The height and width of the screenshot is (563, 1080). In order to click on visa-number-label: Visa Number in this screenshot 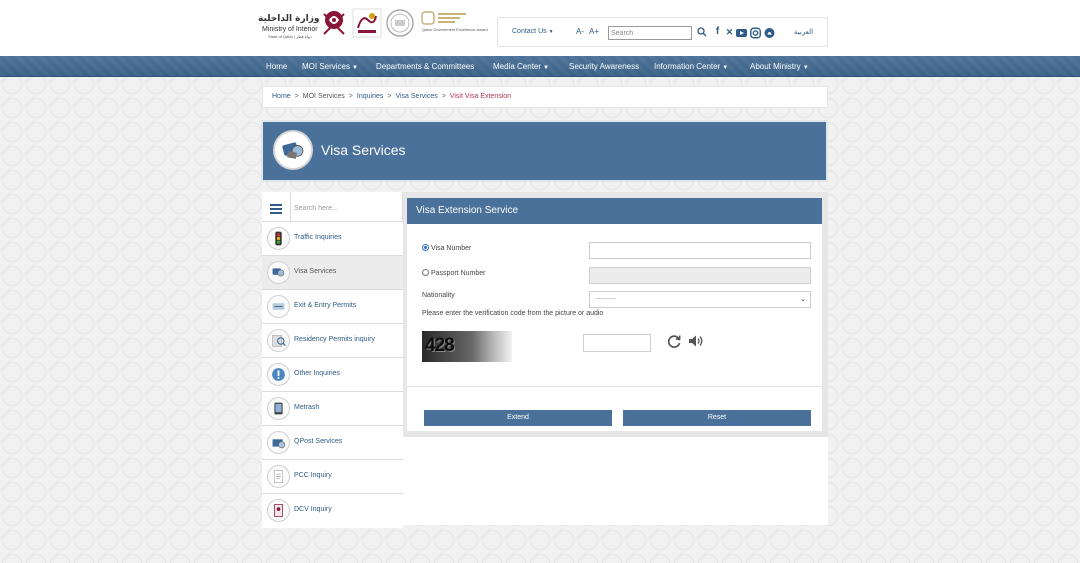, I will do `click(451, 248)`.